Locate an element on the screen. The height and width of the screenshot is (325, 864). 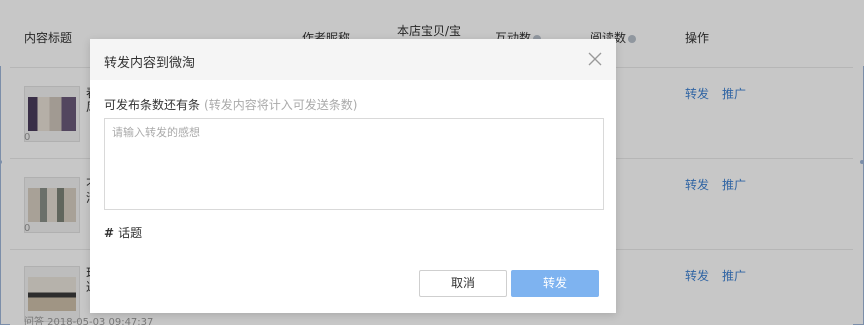
dialog-header: 转发内容到微淘 is located at coordinates (353, 59).